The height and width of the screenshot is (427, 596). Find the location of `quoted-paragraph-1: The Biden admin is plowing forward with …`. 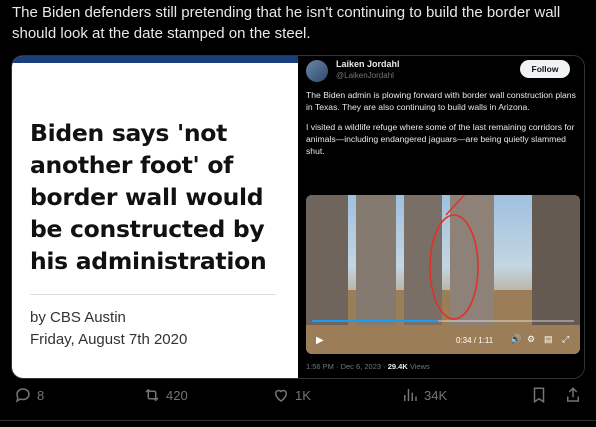

quoted-paragraph-1: The Biden admin is plowing forward with … is located at coordinates (441, 101).